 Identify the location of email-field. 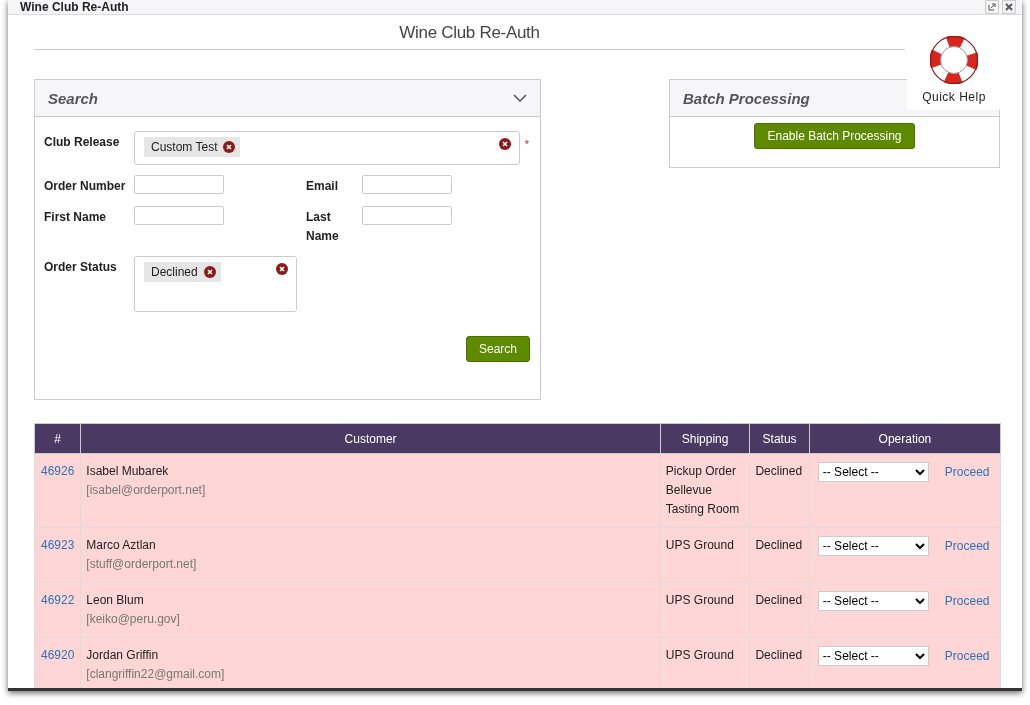
(407, 184).